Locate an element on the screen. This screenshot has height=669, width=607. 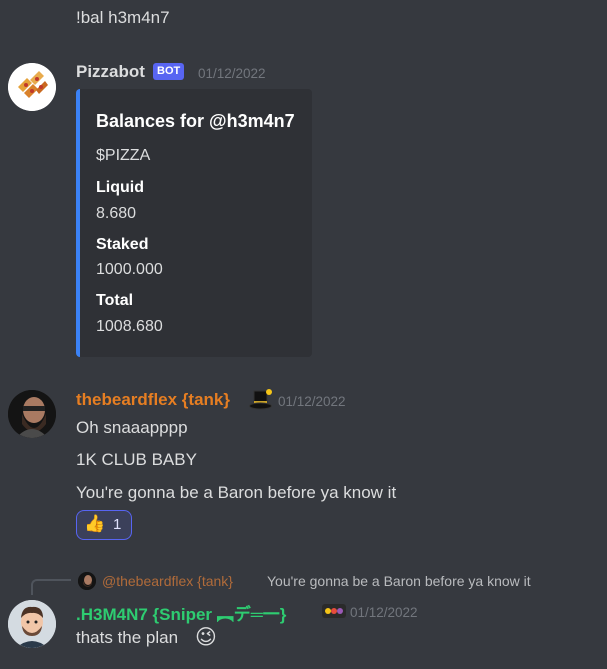
cartoon-man-avatar-icon is located at coordinates (32, 624).